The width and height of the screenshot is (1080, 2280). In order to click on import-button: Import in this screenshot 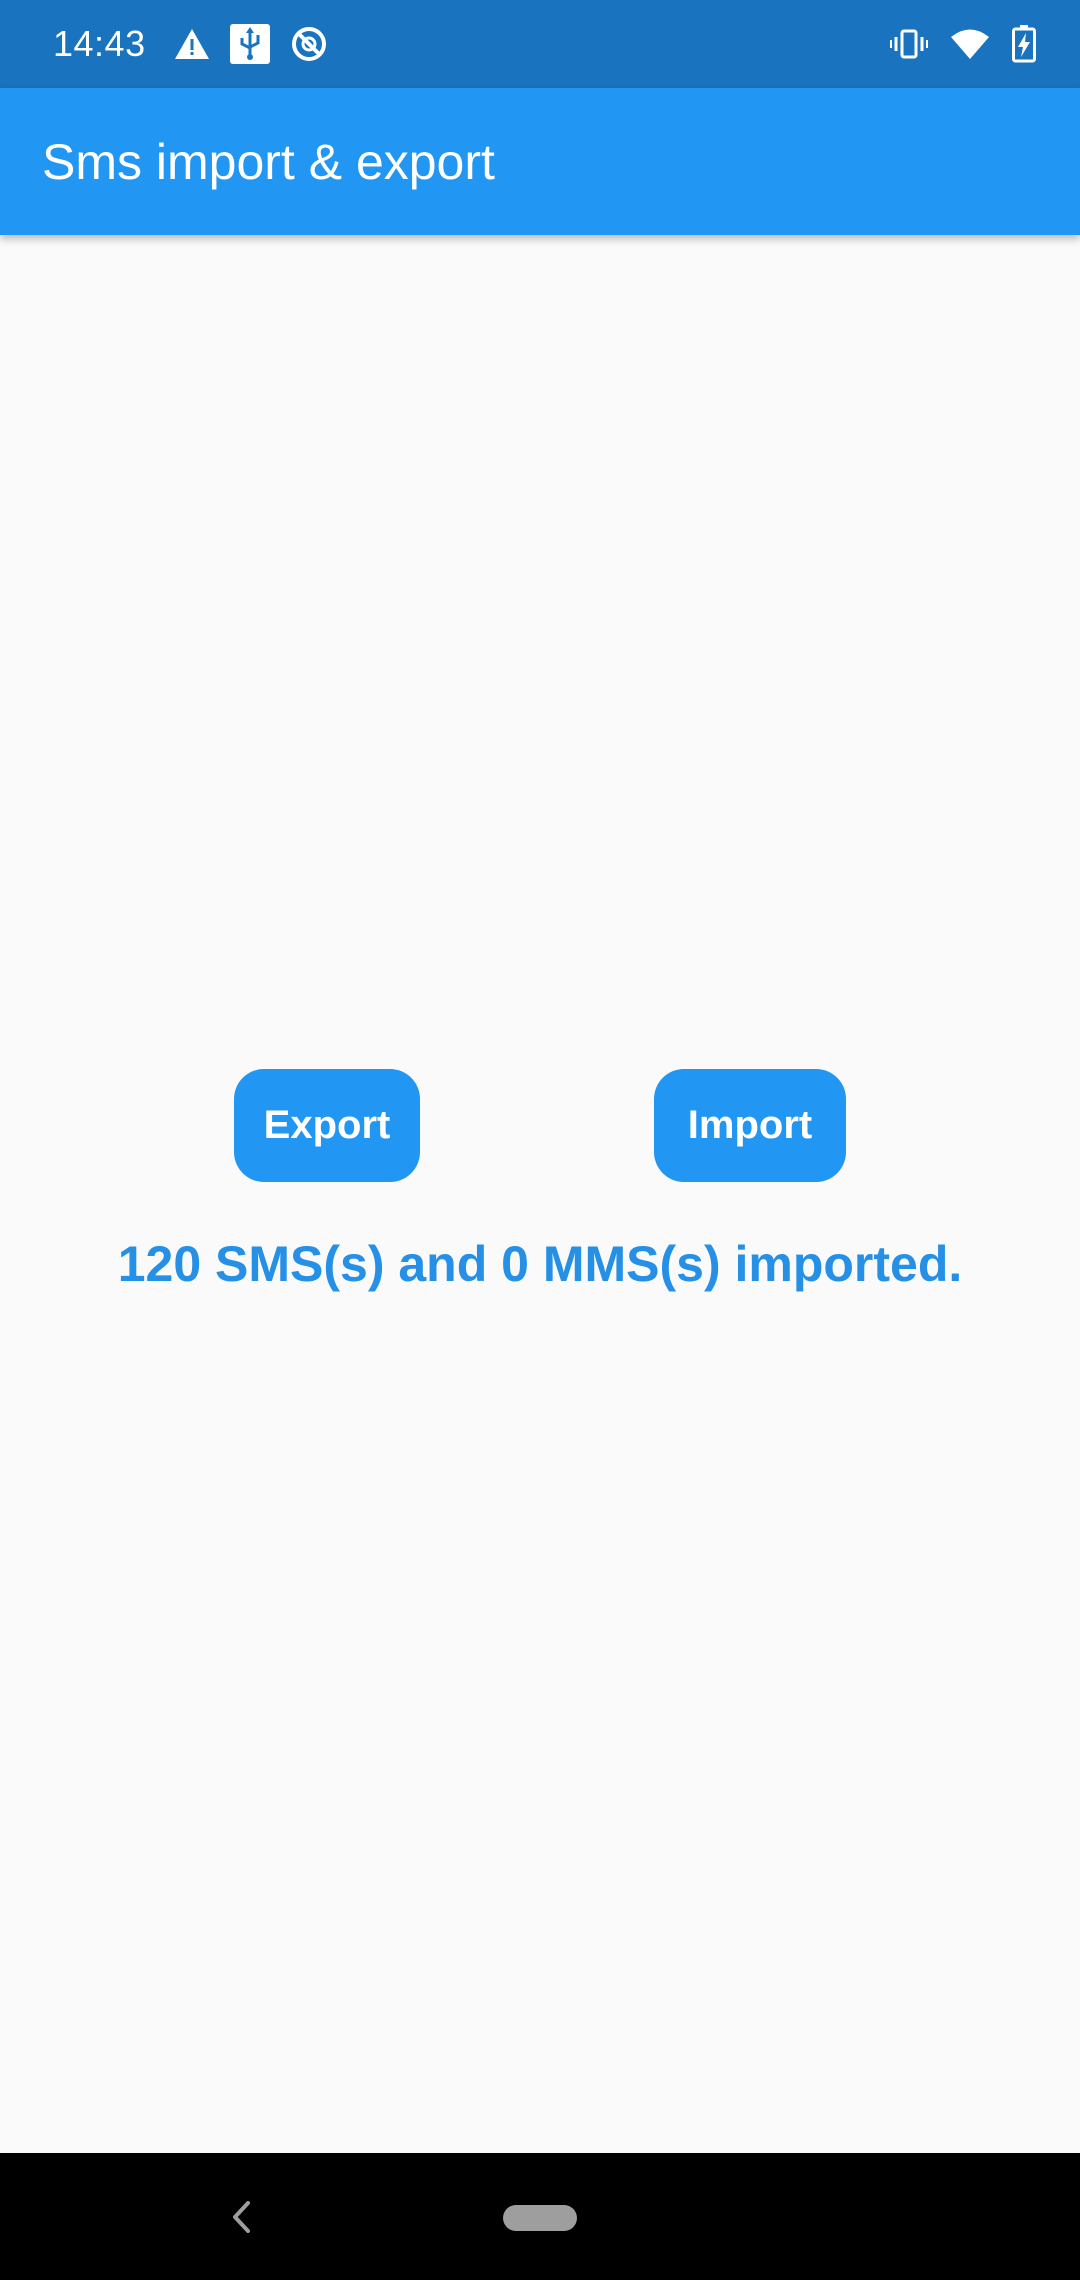, I will do `click(750, 1125)`.